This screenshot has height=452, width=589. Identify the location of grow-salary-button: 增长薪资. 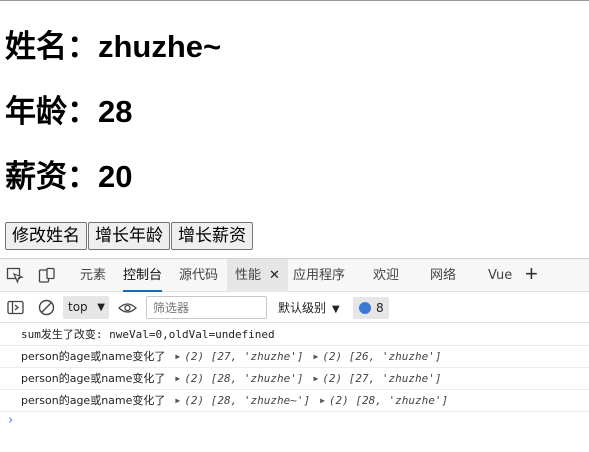
(212, 236).